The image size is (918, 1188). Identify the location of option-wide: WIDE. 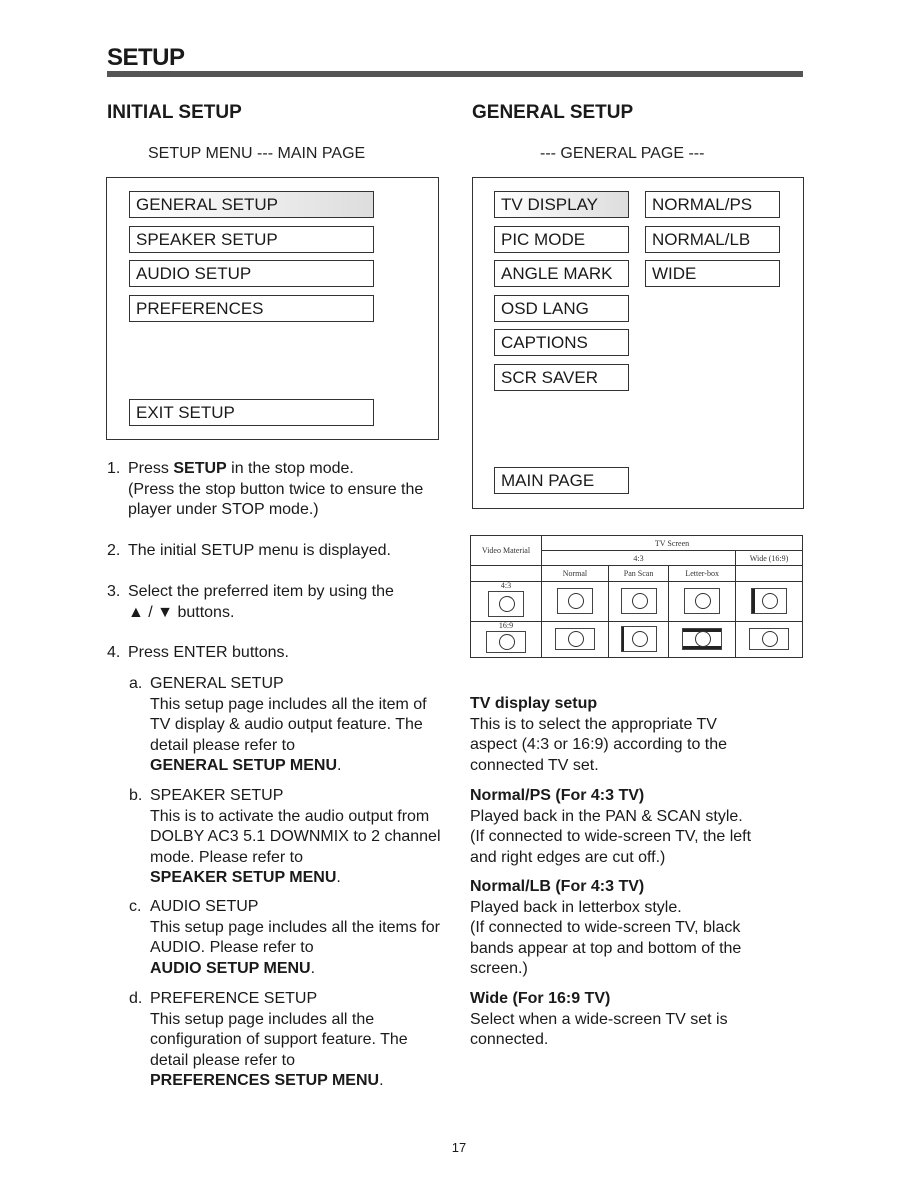
(712, 273).